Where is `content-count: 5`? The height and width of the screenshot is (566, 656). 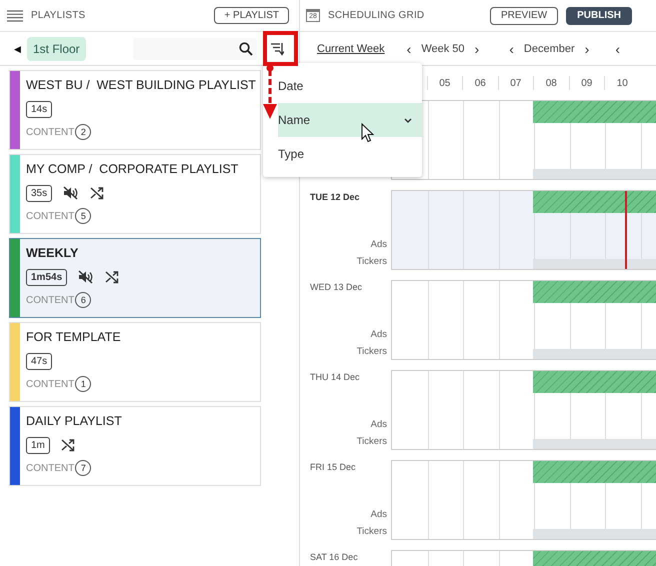
content-count: 5 is located at coordinates (83, 216).